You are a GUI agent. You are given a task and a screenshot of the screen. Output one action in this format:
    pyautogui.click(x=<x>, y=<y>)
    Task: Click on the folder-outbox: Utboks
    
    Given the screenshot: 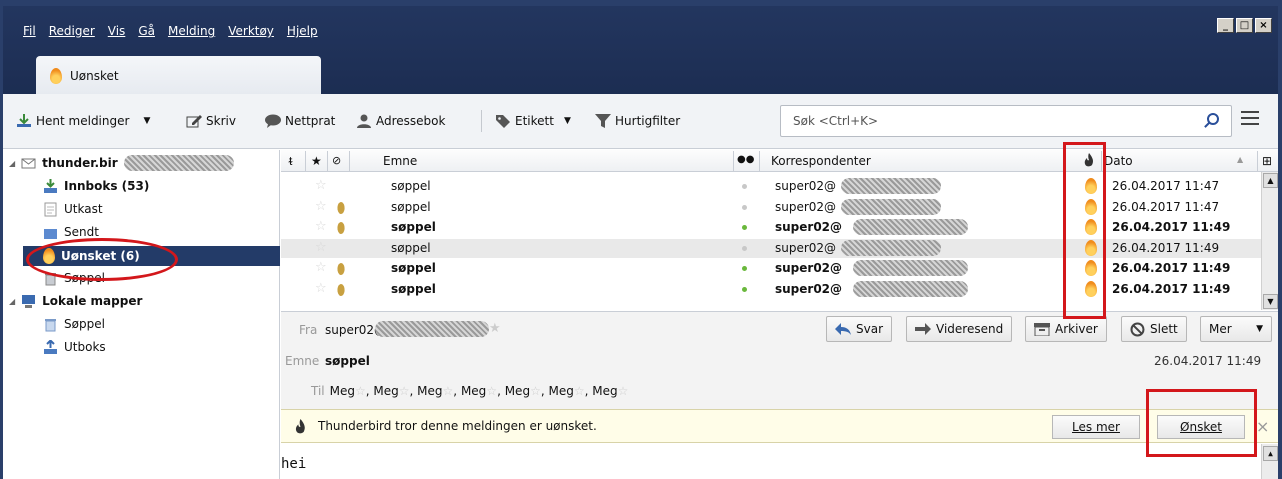 What is the action you would take?
    pyautogui.click(x=74, y=347)
    